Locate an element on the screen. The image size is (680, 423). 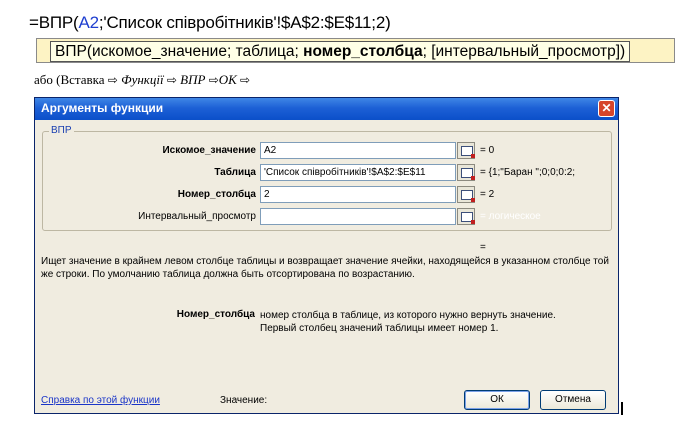
lookup-value-input: A2 is located at coordinates (358, 150).